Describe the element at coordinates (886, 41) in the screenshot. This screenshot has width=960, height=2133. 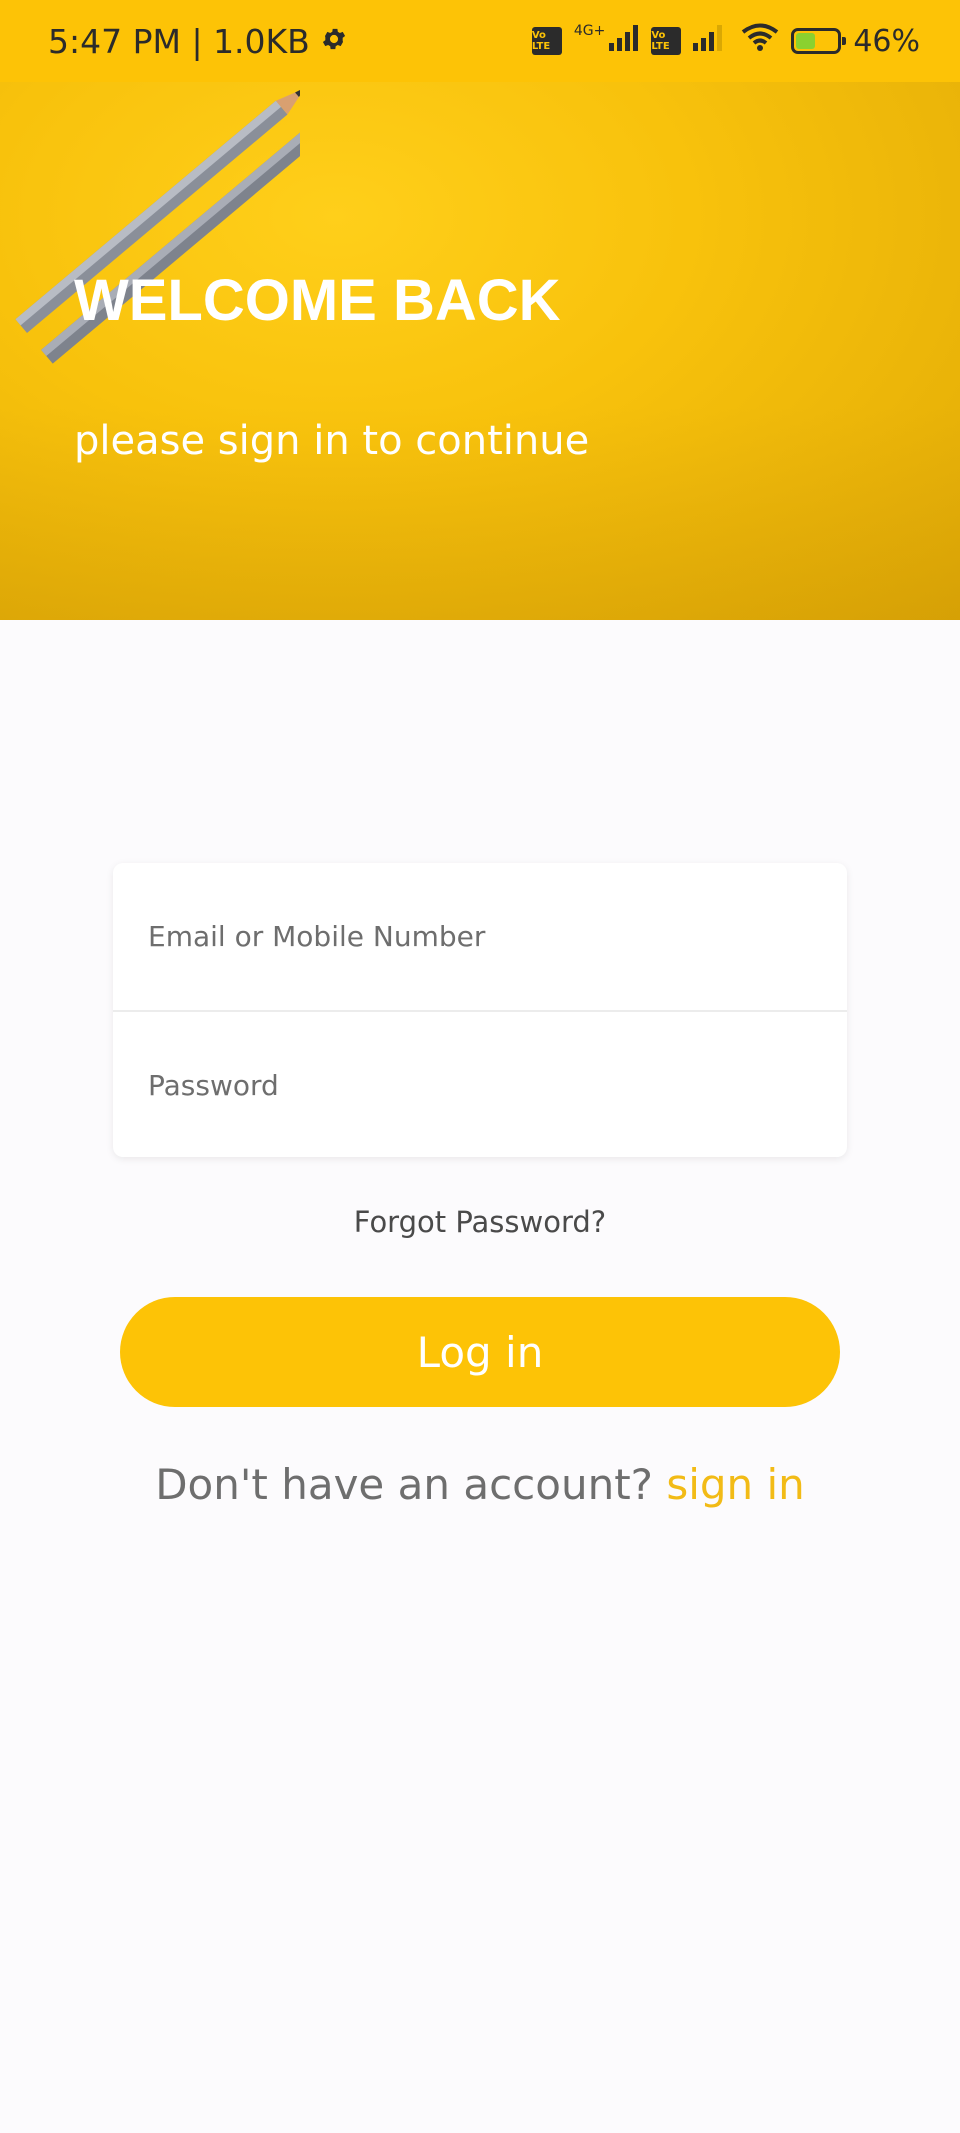
I see `battery-percent: 46%` at that location.